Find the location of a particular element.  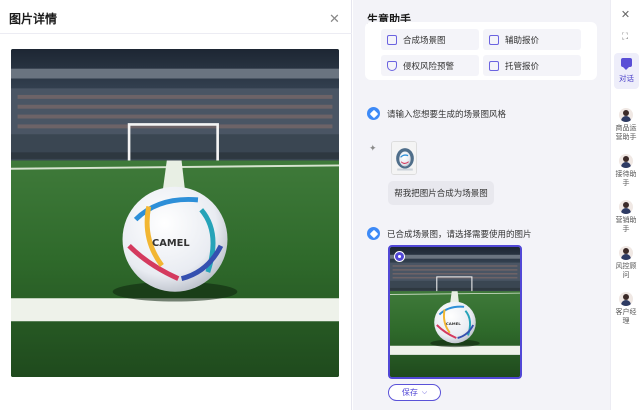

user-message: 帮我把图片合成为场景图 is located at coordinates (441, 193).